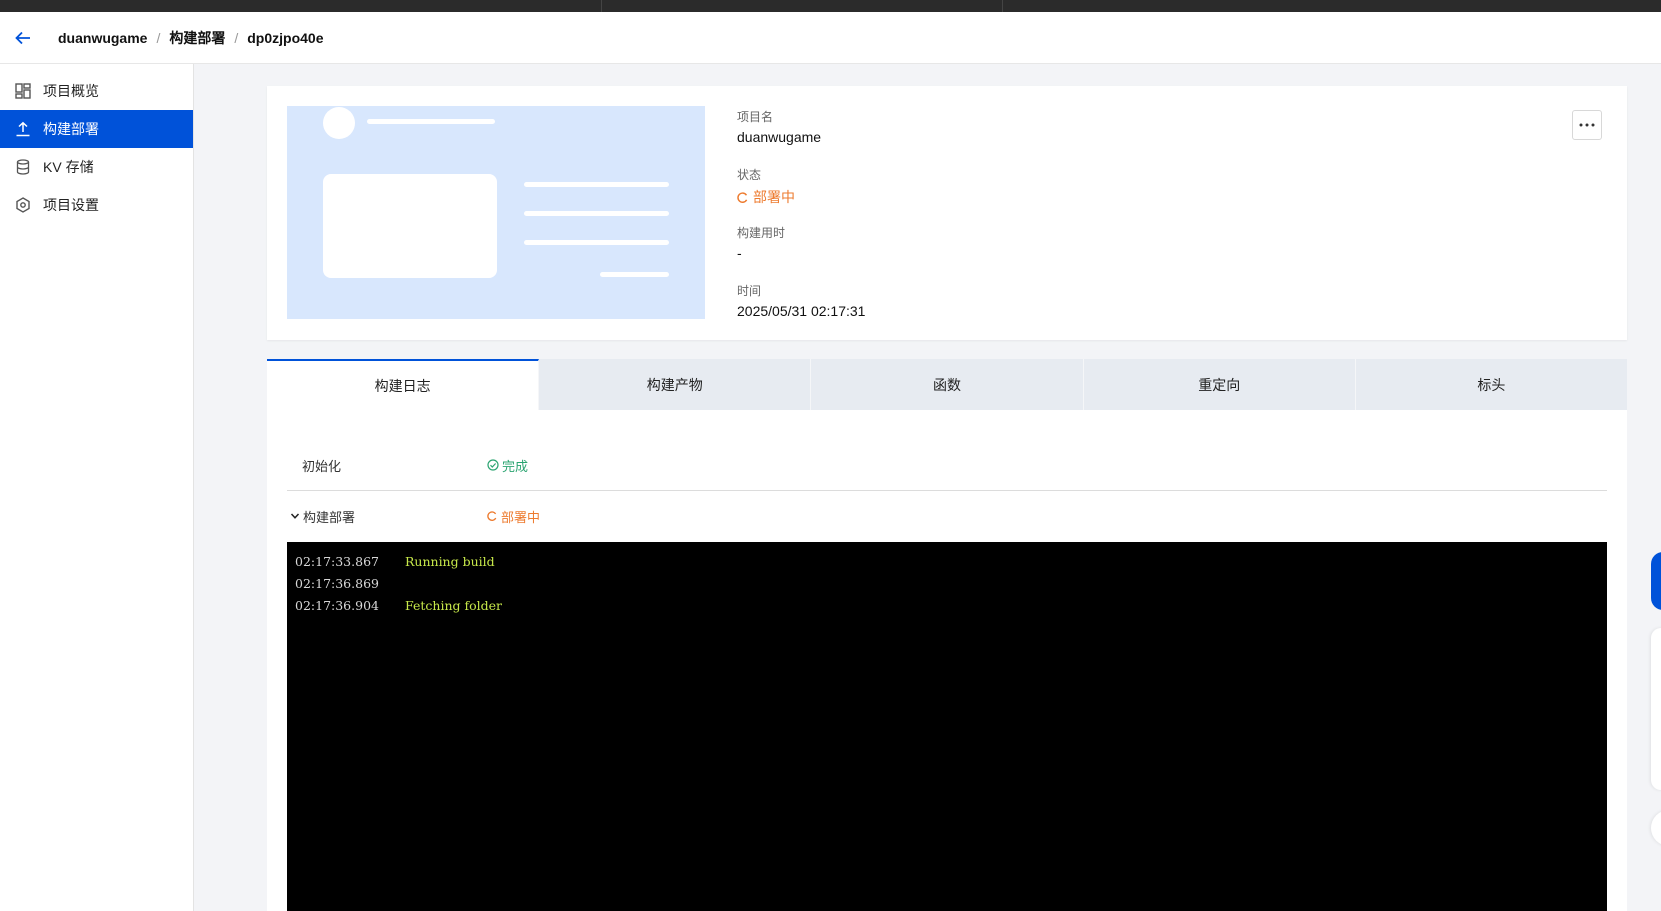  Describe the element at coordinates (295, 516) in the screenshot. I see `chevron-down-icon` at that location.